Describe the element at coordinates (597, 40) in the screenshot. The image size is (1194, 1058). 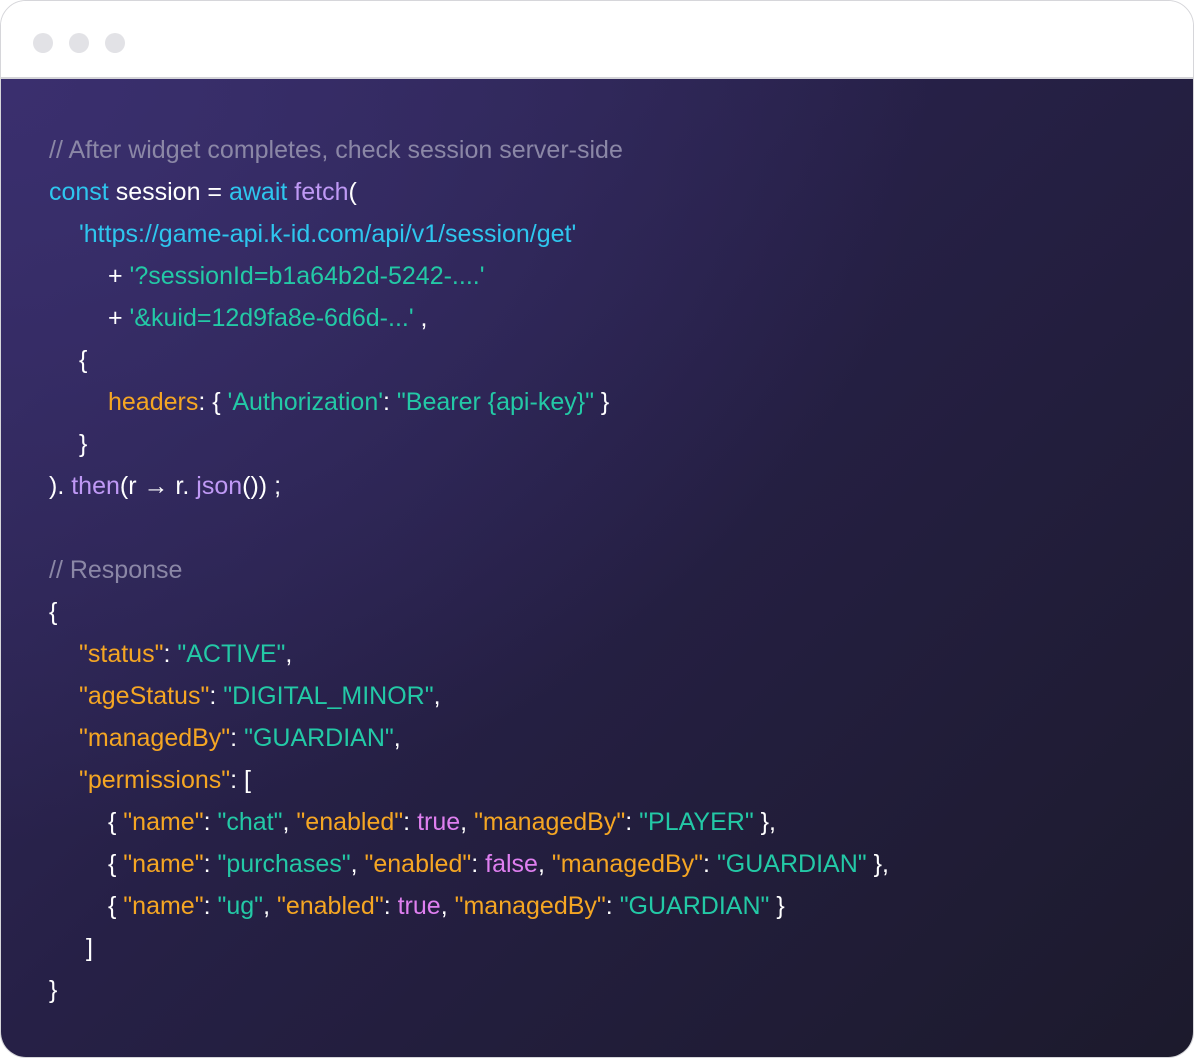
I see `window-titlebar` at that location.